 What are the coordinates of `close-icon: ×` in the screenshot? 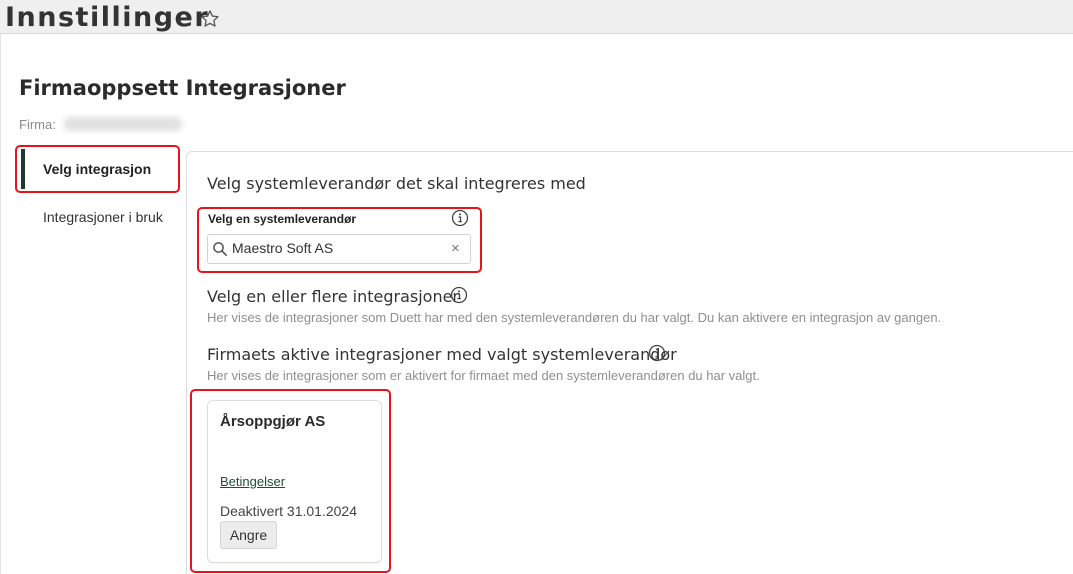 It's located at (455, 249).